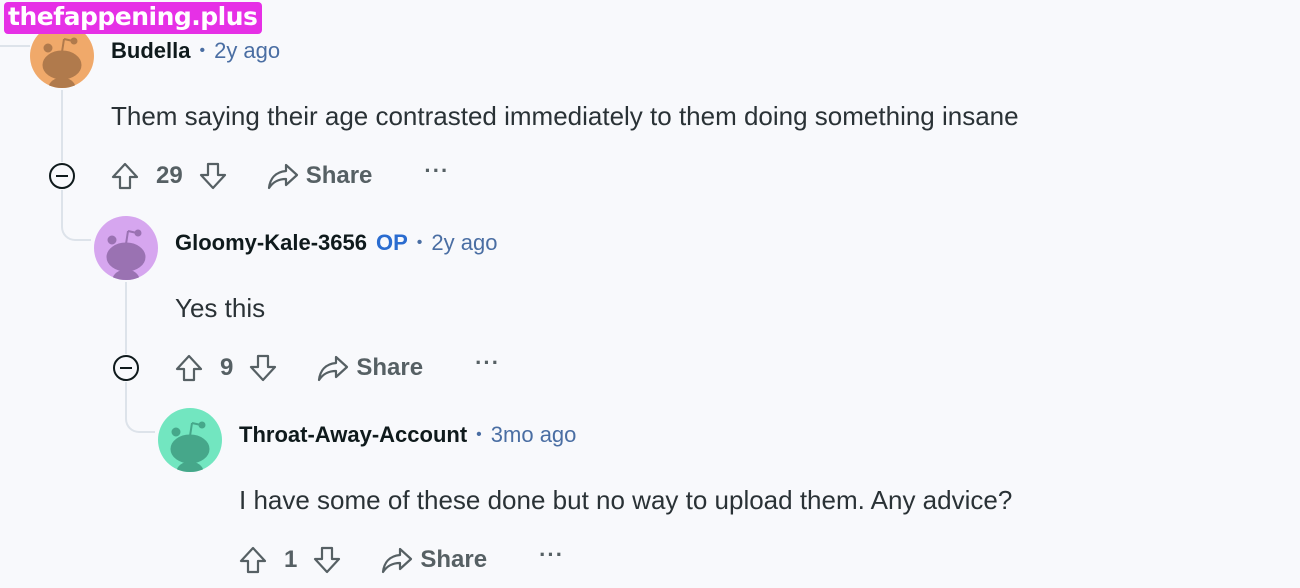  I want to click on comment-actions: 9 Share ···, so click(336, 368).